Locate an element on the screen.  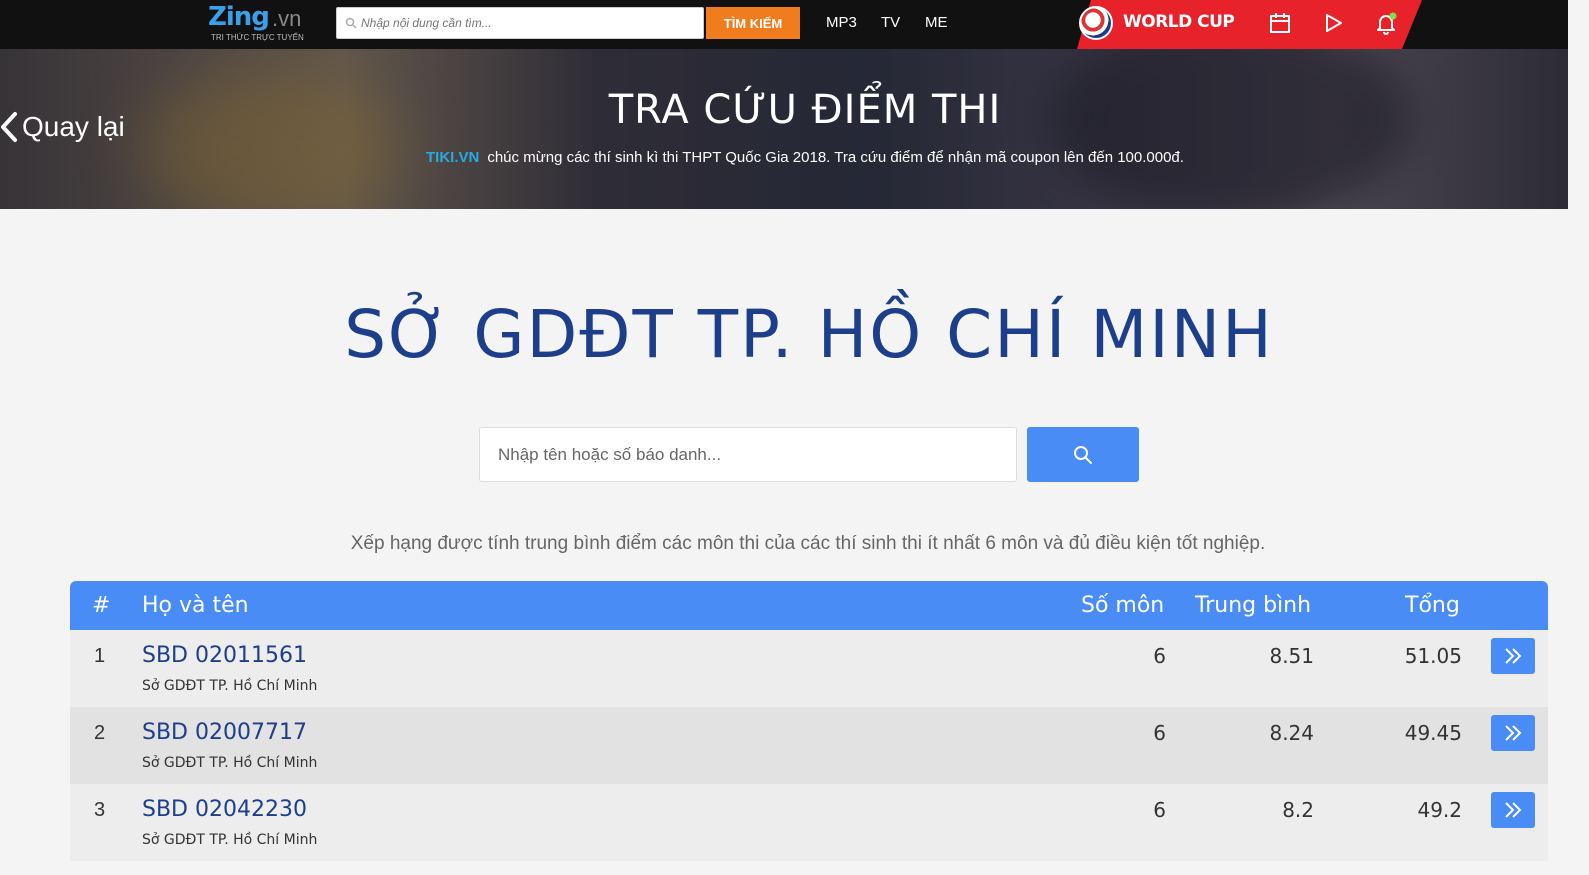
top-search-input is located at coordinates (531, 23).